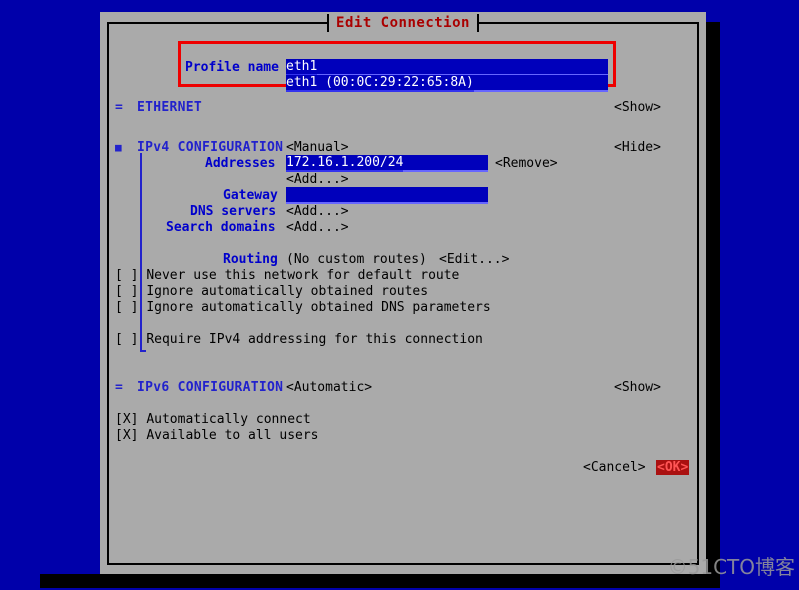 The height and width of the screenshot is (590, 799). I want to click on checkbox-automatically-connect: [X] Automatically connect, so click(213, 420).